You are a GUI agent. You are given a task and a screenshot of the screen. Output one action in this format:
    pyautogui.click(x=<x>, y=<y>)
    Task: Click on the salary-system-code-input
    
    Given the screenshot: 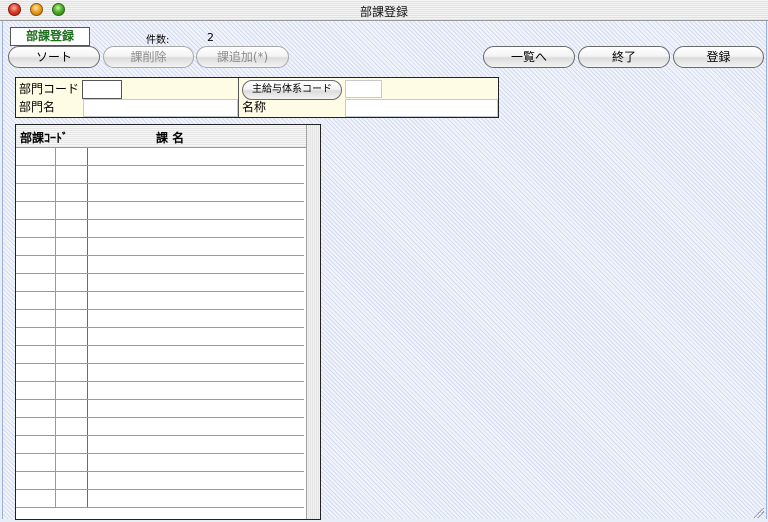 What is the action you would take?
    pyautogui.click(x=363, y=89)
    